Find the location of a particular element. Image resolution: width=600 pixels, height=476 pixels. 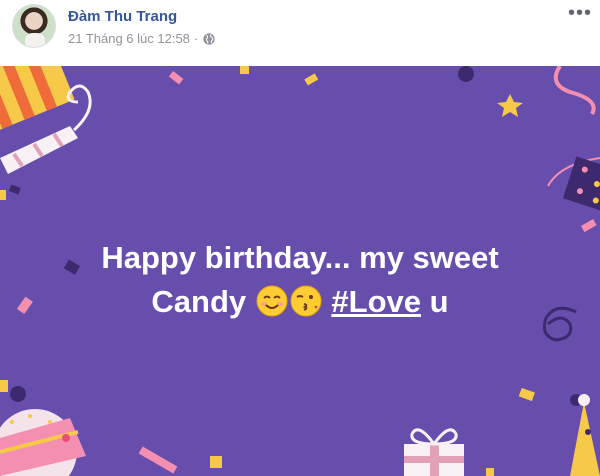

author-name: Đàm Thu Trang is located at coordinates (122, 16).